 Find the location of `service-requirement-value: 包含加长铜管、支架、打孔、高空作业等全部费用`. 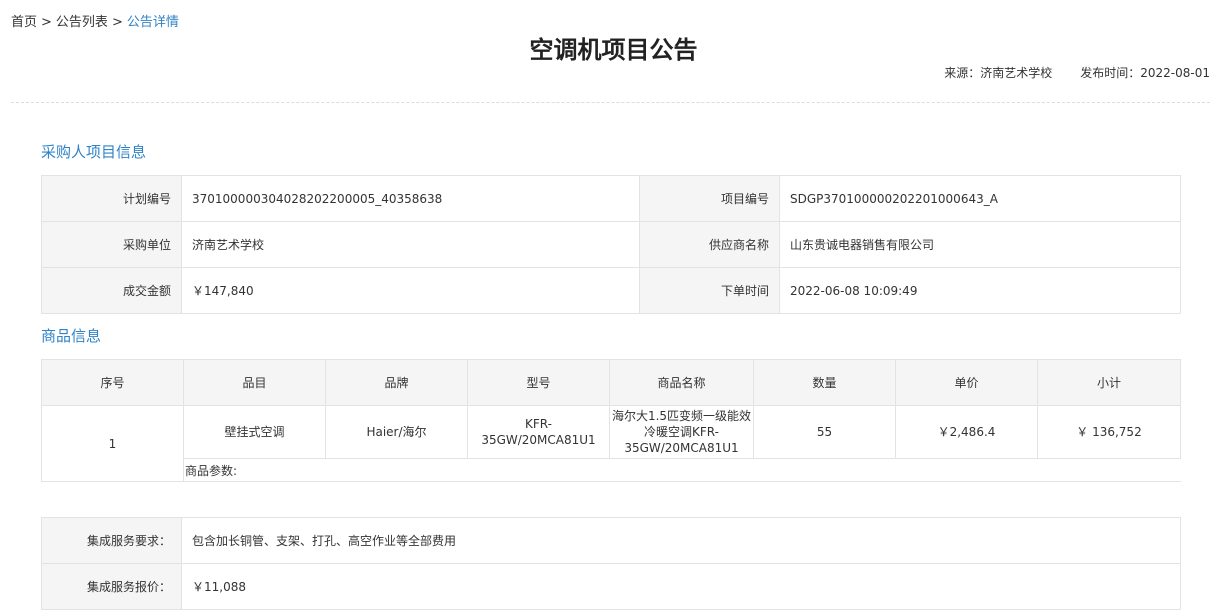

service-requirement-value: 包含加长铜管、支架、打孔、高空作业等全部费用 is located at coordinates (681, 540).